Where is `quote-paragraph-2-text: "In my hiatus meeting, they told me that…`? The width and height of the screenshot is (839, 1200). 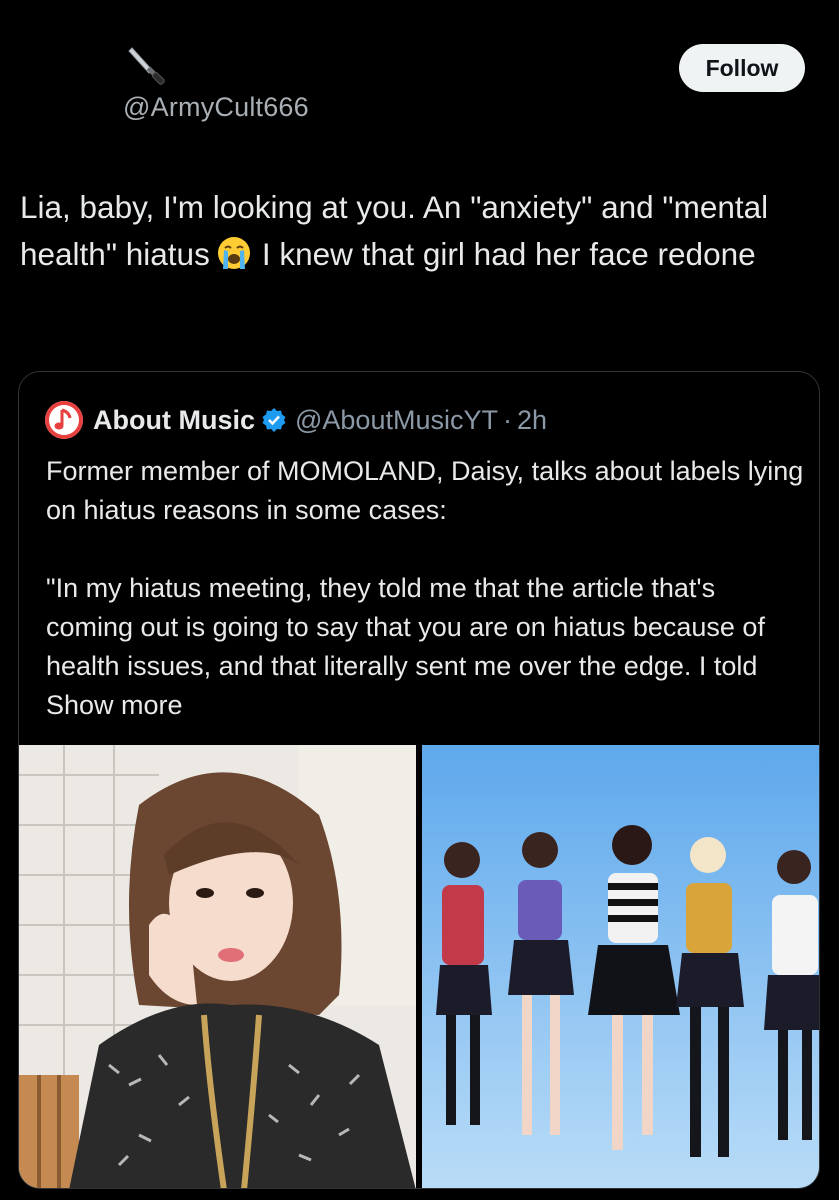 quote-paragraph-2-text: "In my hiatus meeting, they told me that… is located at coordinates (405, 627).